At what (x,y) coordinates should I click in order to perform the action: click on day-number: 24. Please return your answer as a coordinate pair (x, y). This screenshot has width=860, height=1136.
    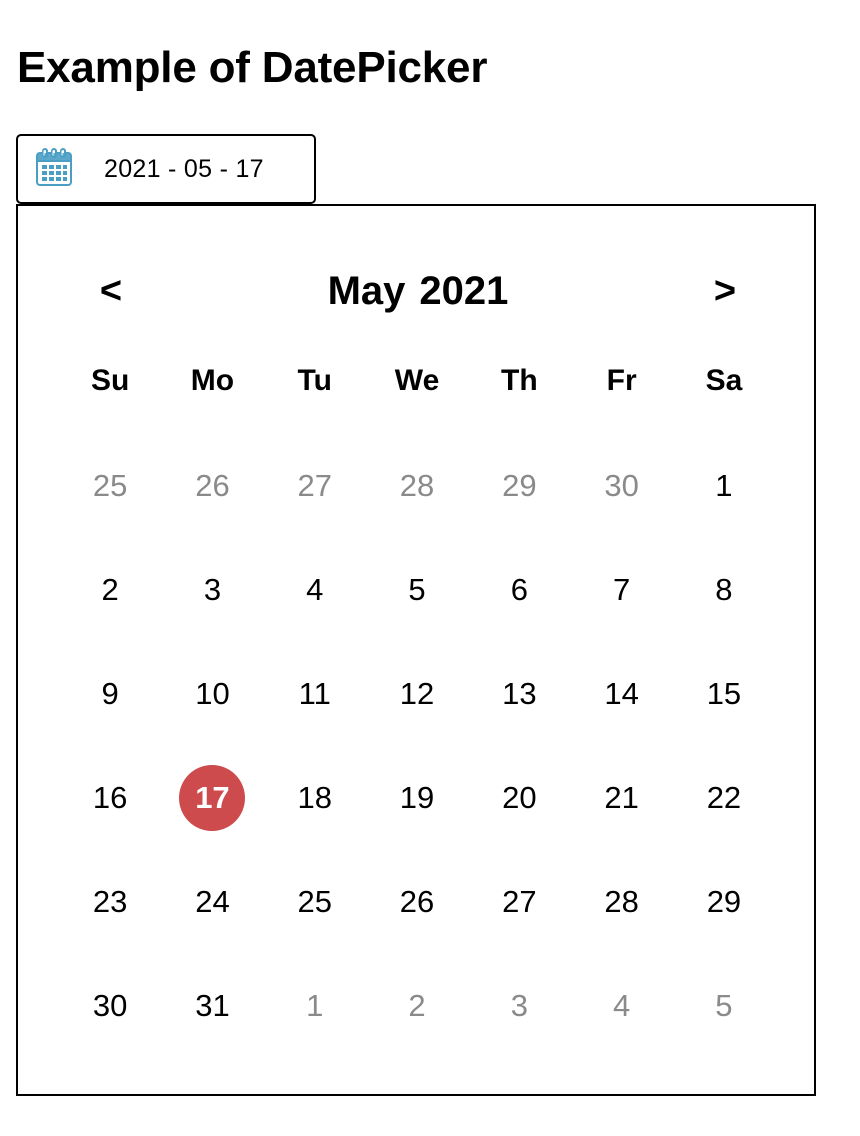
    Looking at the image, I should click on (212, 901).